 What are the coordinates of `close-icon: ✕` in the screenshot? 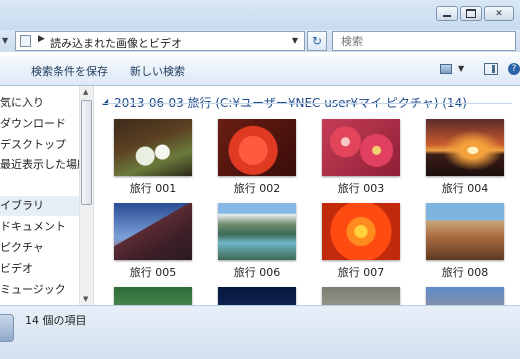 It's located at (499, 13).